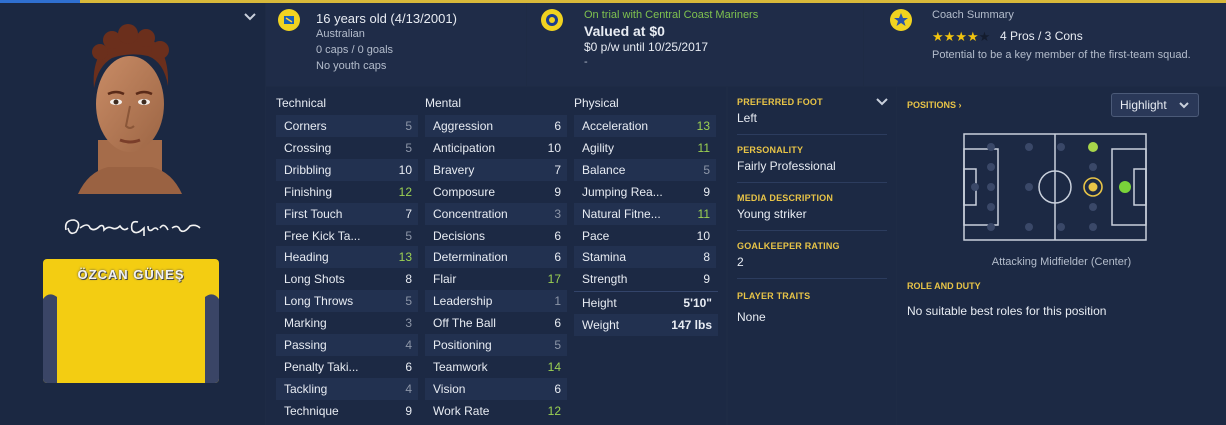 This screenshot has height=425, width=1226. I want to click on star-icon: ★, so click(949, 36).